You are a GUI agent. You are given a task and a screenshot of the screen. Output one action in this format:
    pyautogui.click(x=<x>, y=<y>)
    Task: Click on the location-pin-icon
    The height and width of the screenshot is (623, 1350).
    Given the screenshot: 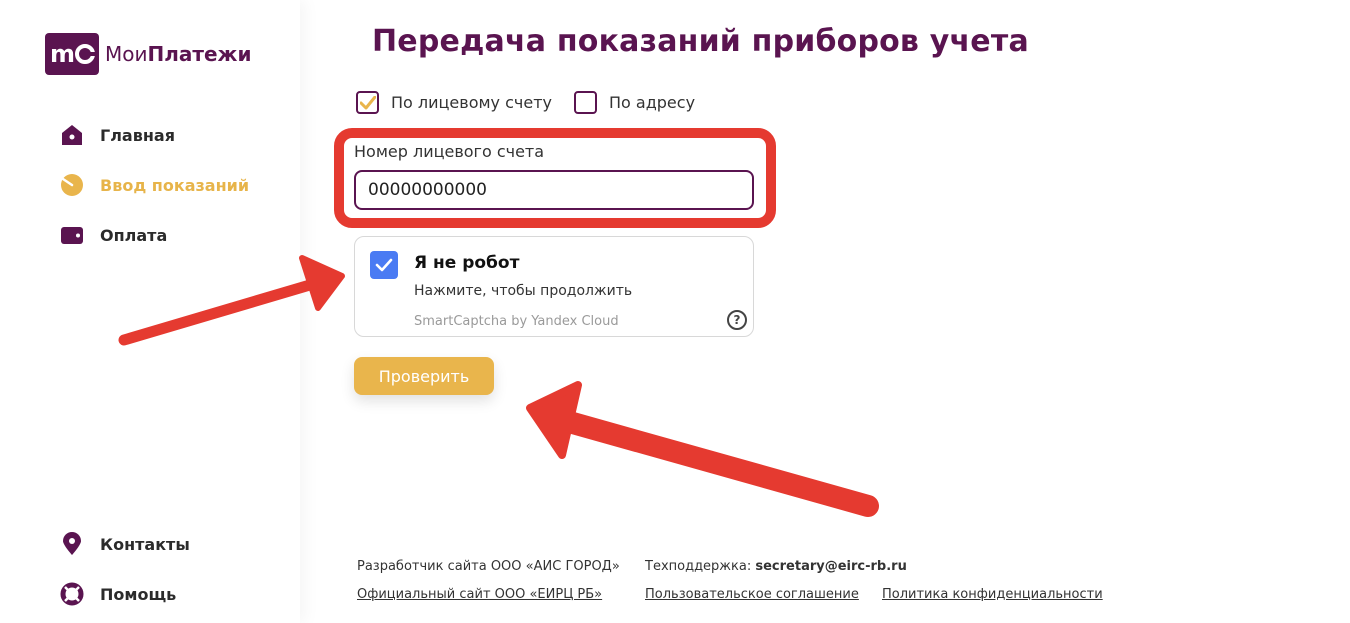 What is the action you would take?
    pyautogui.click(x=72, y=544)
    